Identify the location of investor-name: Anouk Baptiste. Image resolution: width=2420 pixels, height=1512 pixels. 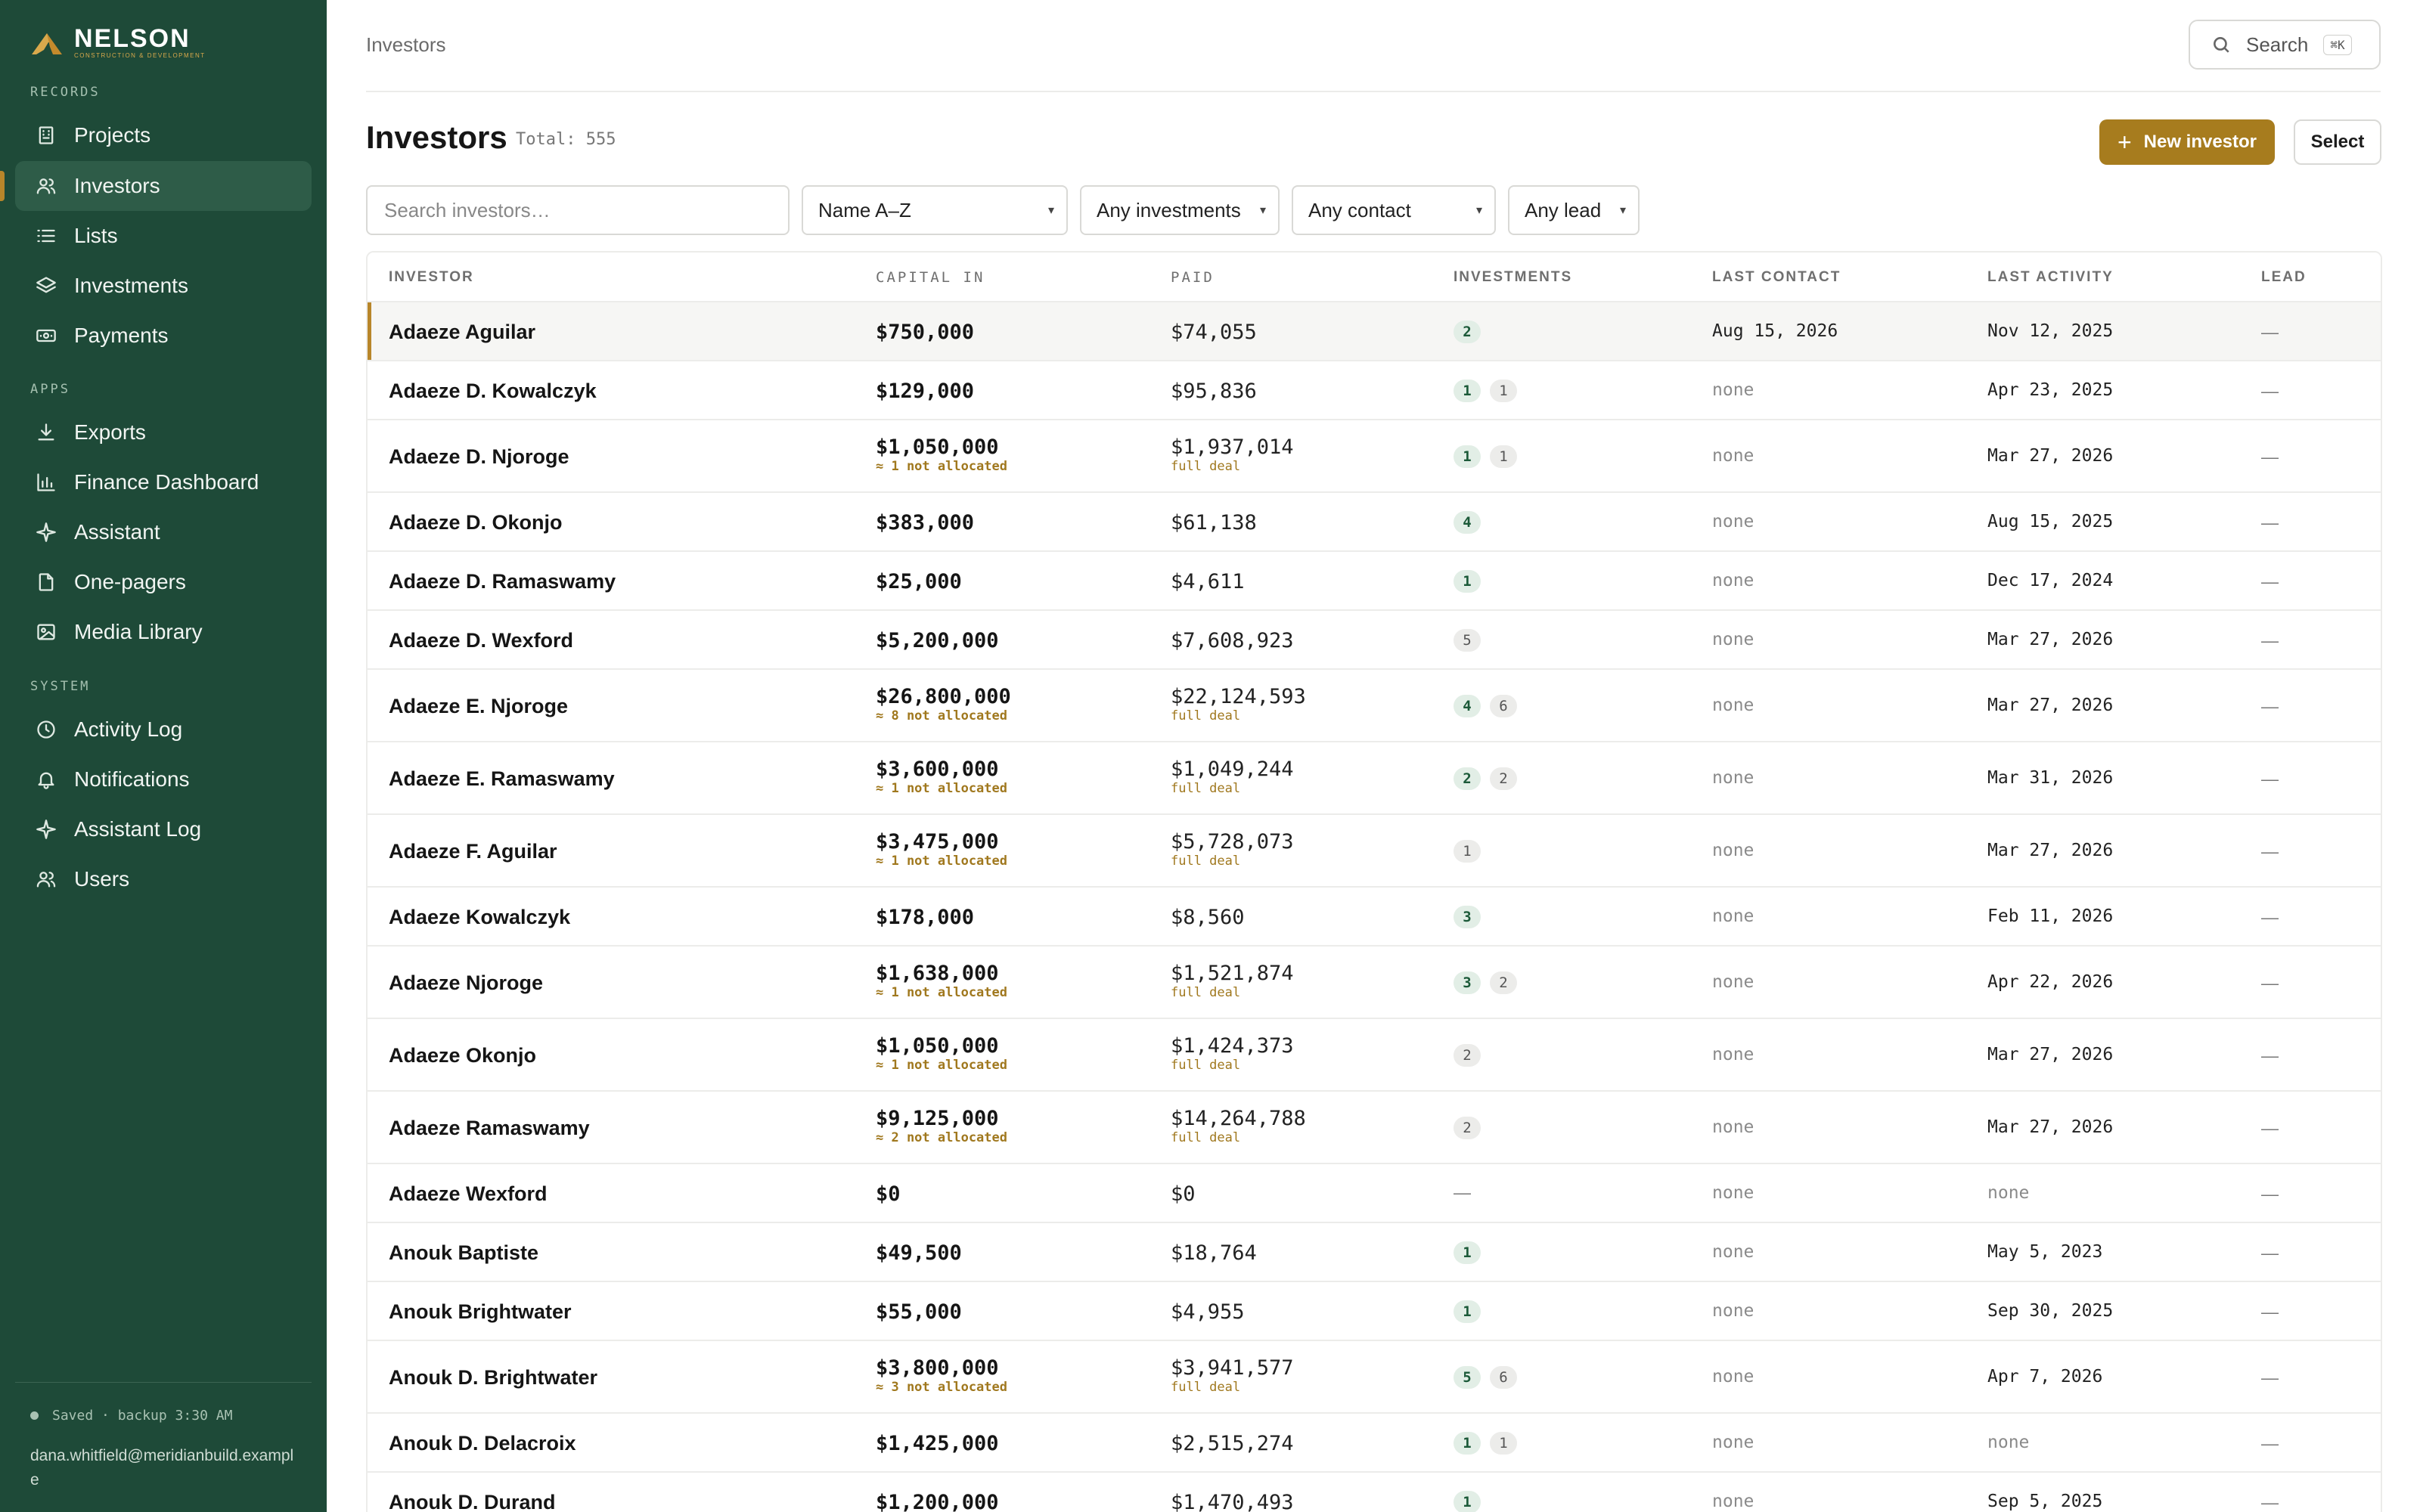
(463, 1253).